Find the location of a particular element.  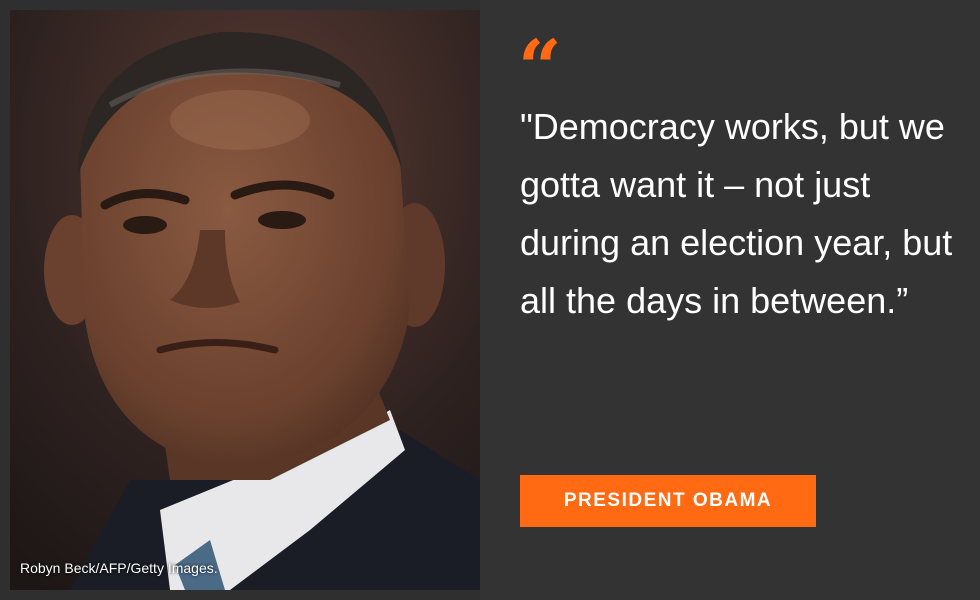

quote-mark-icon: “ is located at coordinates (540, 56).